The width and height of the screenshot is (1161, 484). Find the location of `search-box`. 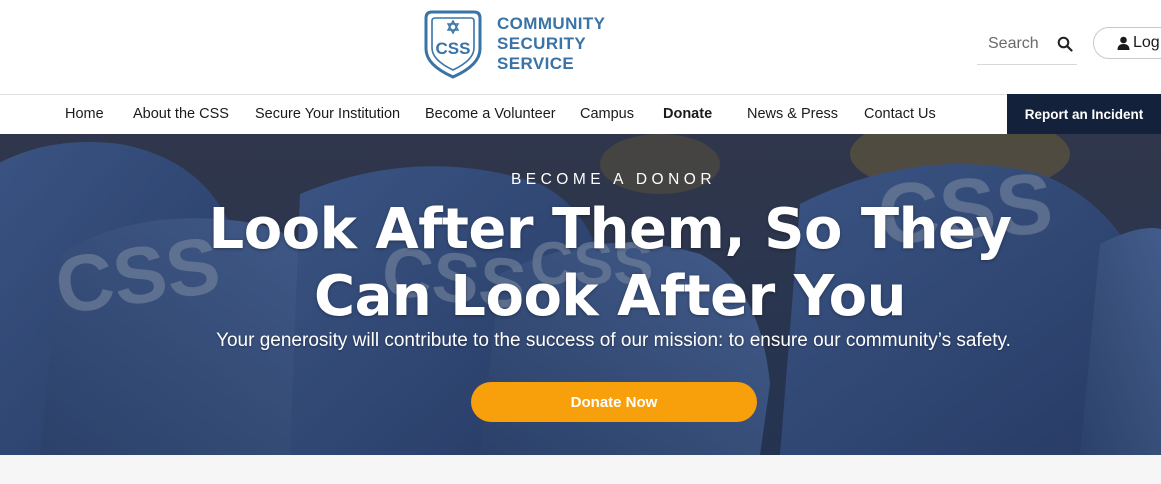

search-box is located at coordinates (1027, 44).